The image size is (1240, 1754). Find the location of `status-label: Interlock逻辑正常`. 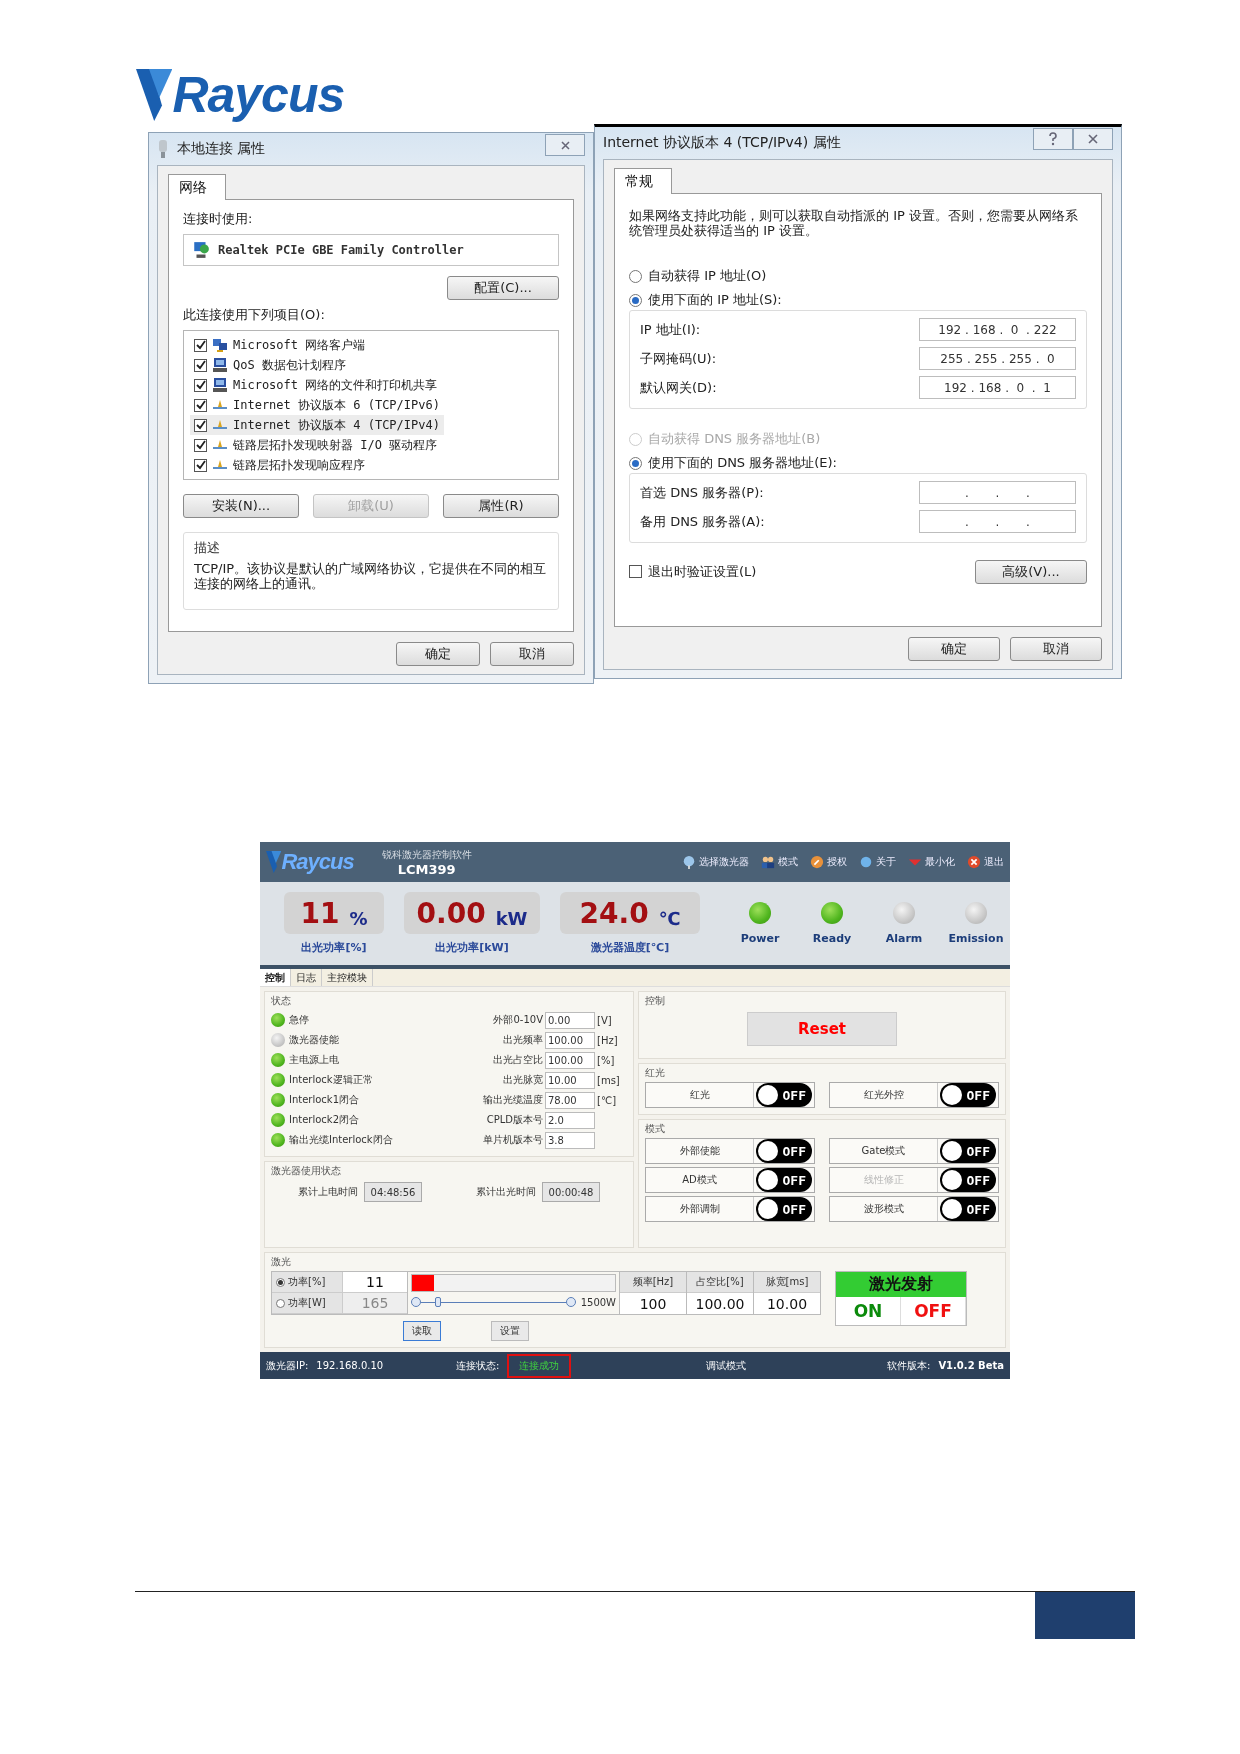

status-label: Interlock逻辑正常 is located at coordinates (331, 1080).